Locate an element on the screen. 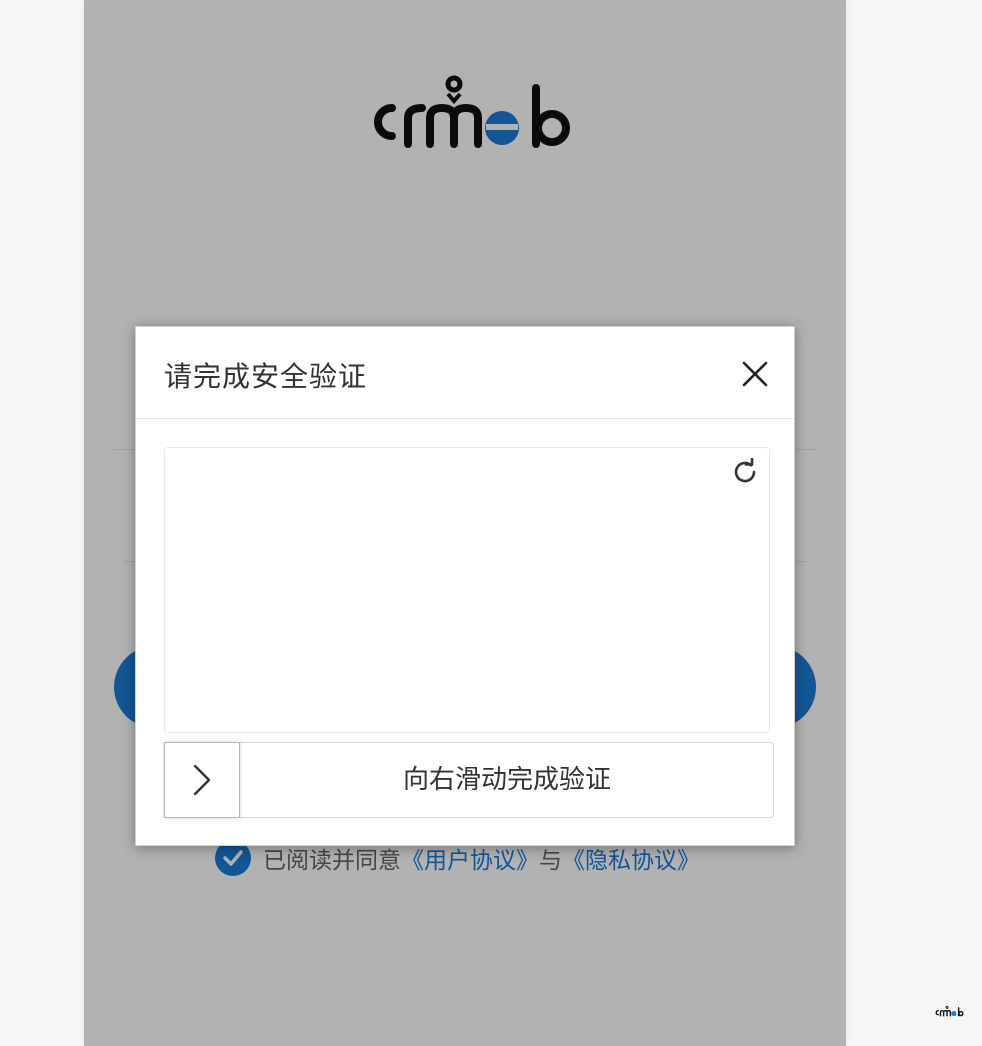 This screenshot has height=1046, width=982. refresh-button is located at coordinates (745, 472).